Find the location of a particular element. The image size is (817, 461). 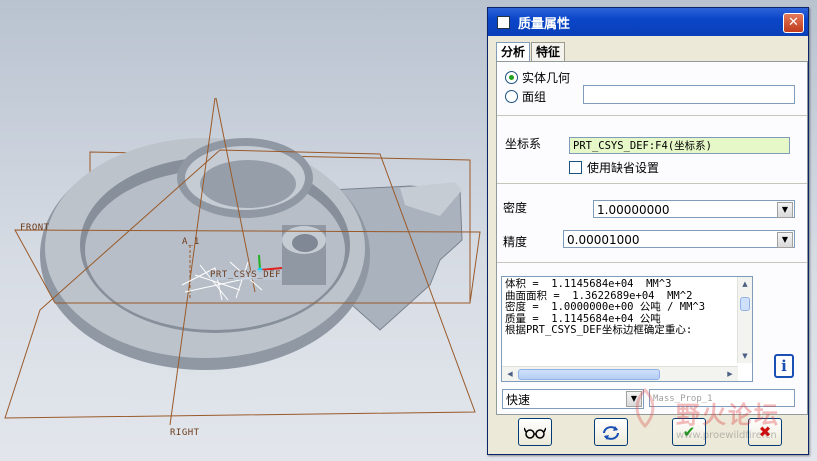

tab-strip: 分析 特征 is located at coordinates (531, 53).